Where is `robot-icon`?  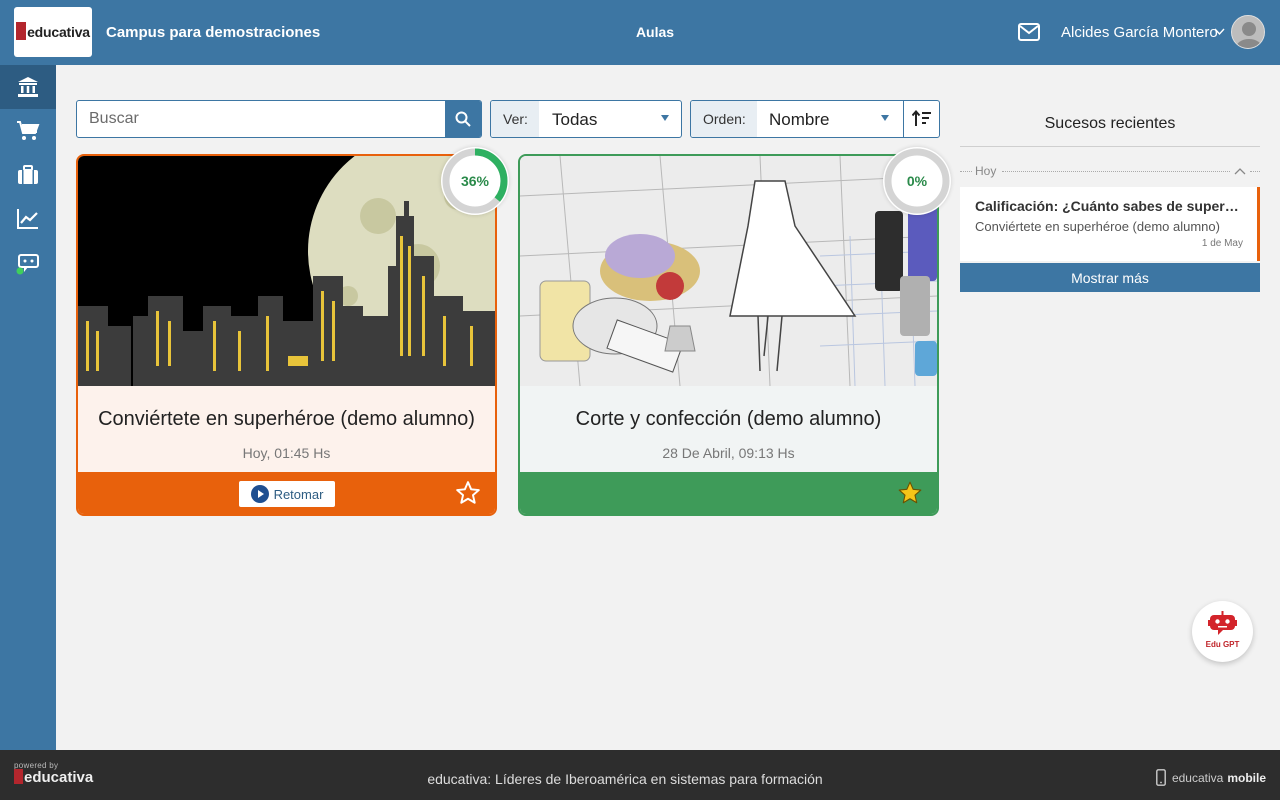
robot-icon is located at coordinates (1222, 623).